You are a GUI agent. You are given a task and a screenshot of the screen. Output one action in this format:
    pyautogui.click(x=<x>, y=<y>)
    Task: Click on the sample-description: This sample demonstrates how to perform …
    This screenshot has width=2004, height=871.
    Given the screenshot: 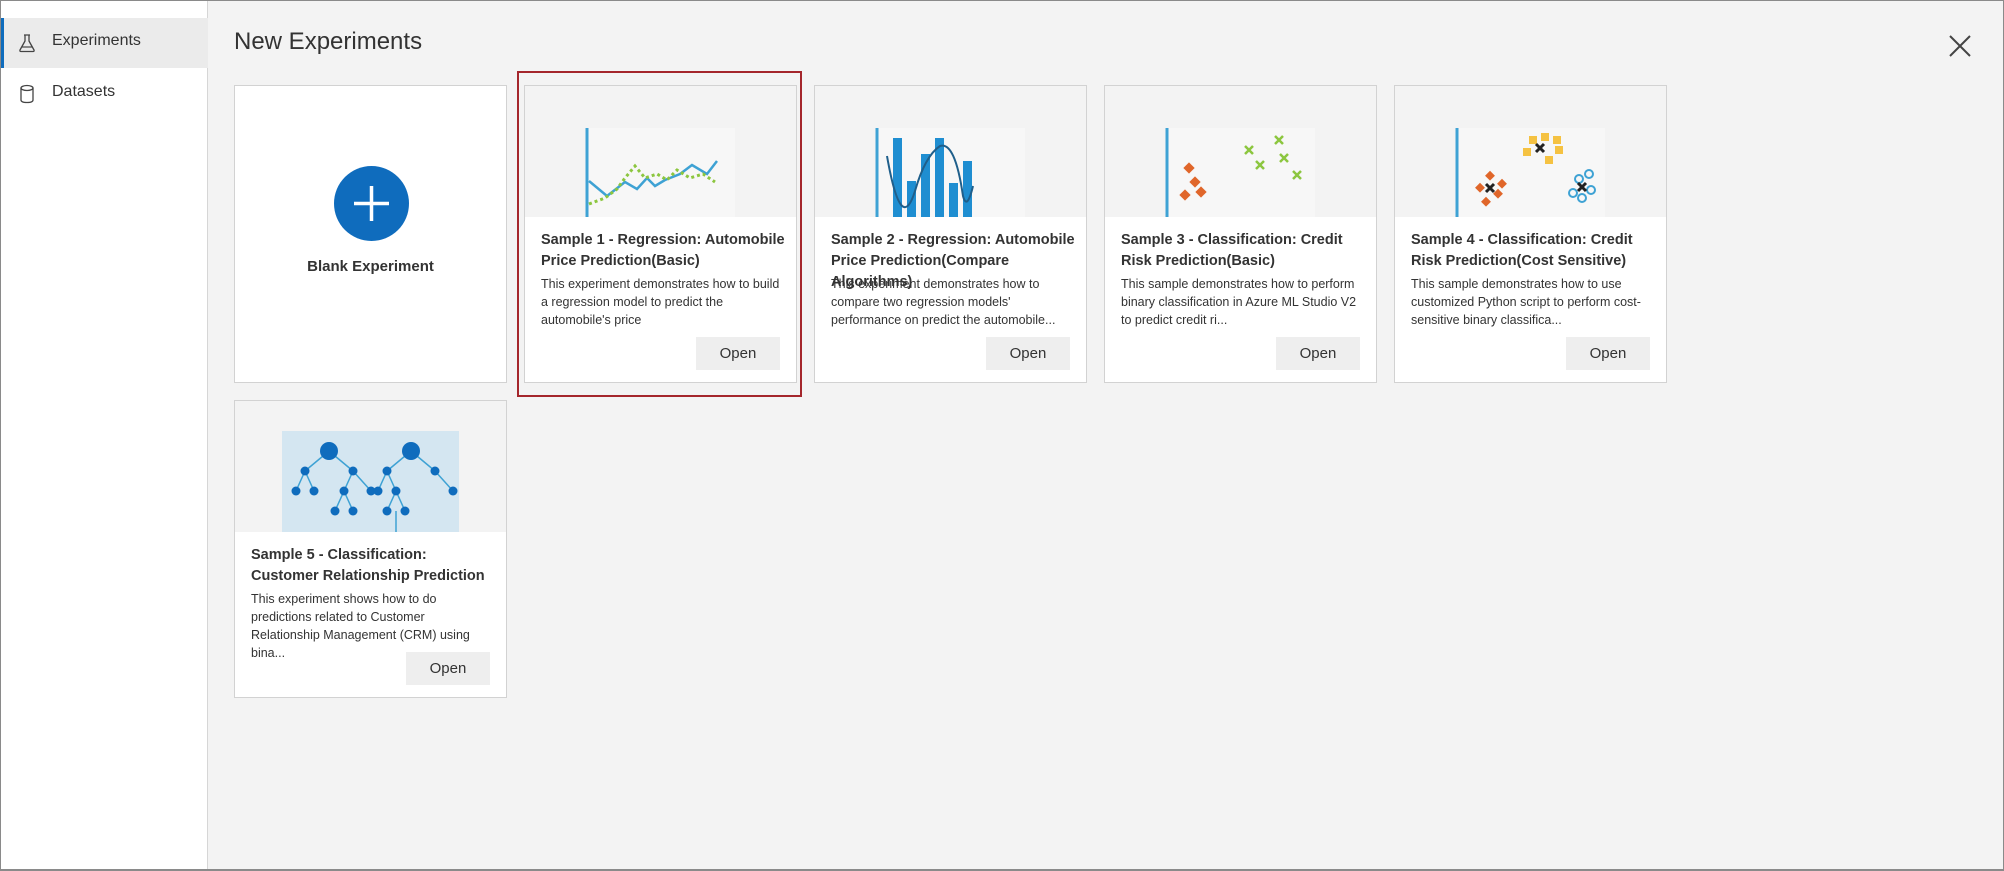 What is the action you would take?
    pyautogui.click(x=1239, y=302)
    